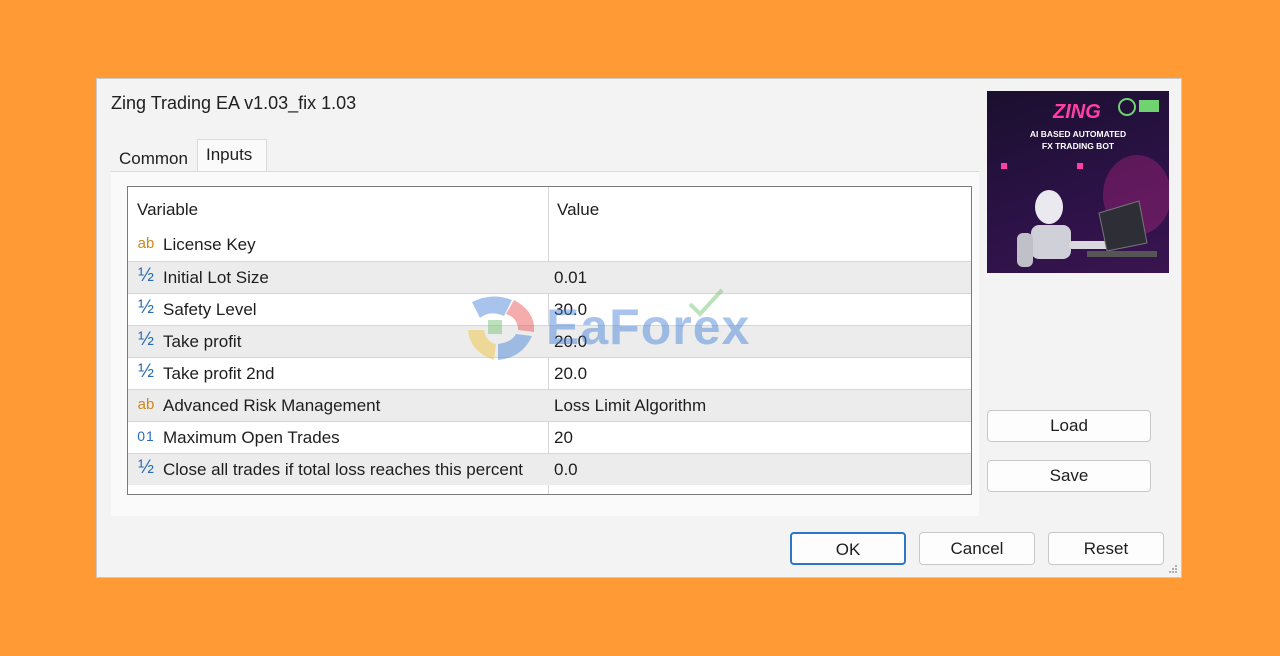  I want to click on table-row: ab License Key, so click(549, 245).